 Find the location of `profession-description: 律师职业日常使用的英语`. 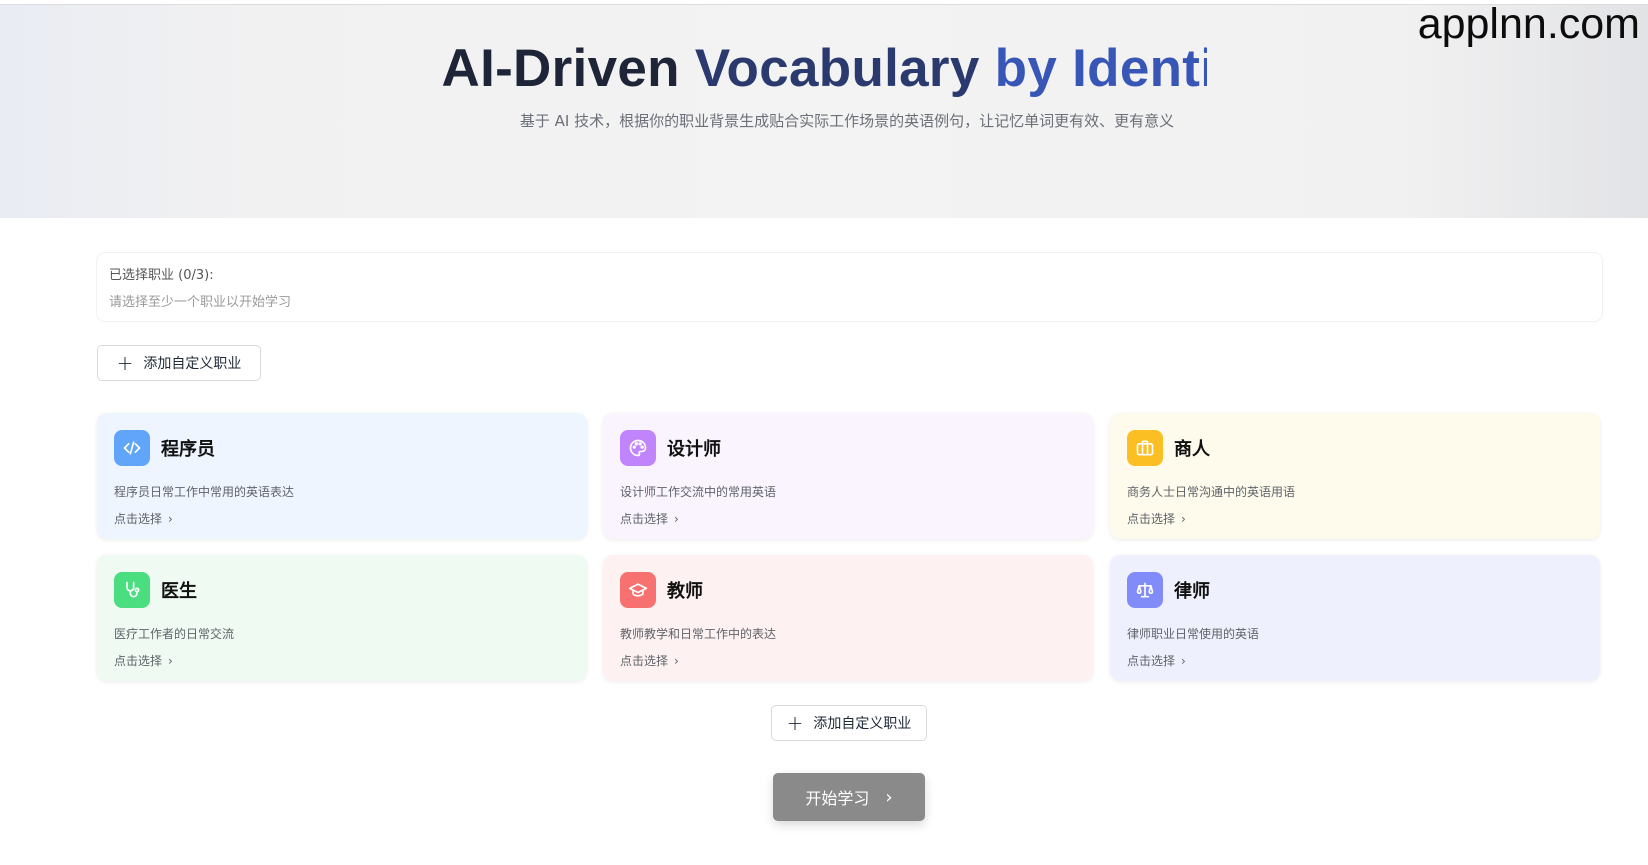

profession-description: 律师职业日常使用的英语 is located at coordinates (1193, 634).